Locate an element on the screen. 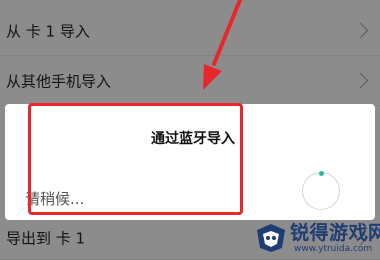 Image resolution: width=380 pixels, height=260 pixels. watermark-url: www.ytruida.com is located at coordinates (333, 249).